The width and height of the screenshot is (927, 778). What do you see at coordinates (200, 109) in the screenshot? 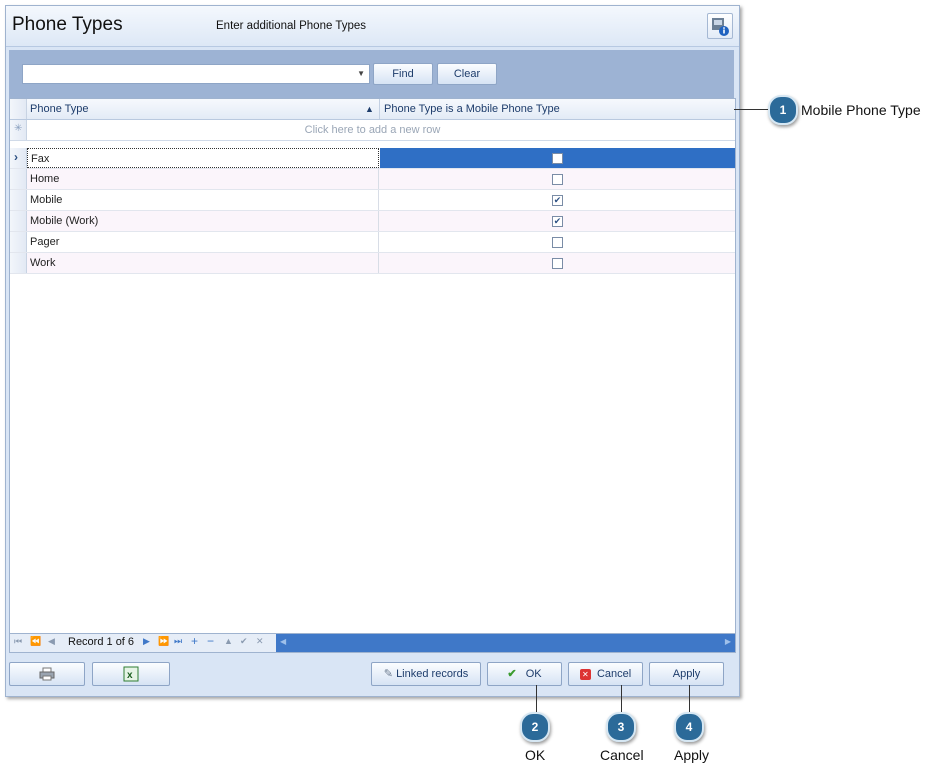
I see `column-header-phone-type: Phone Type` at bounding box center [200, 109].